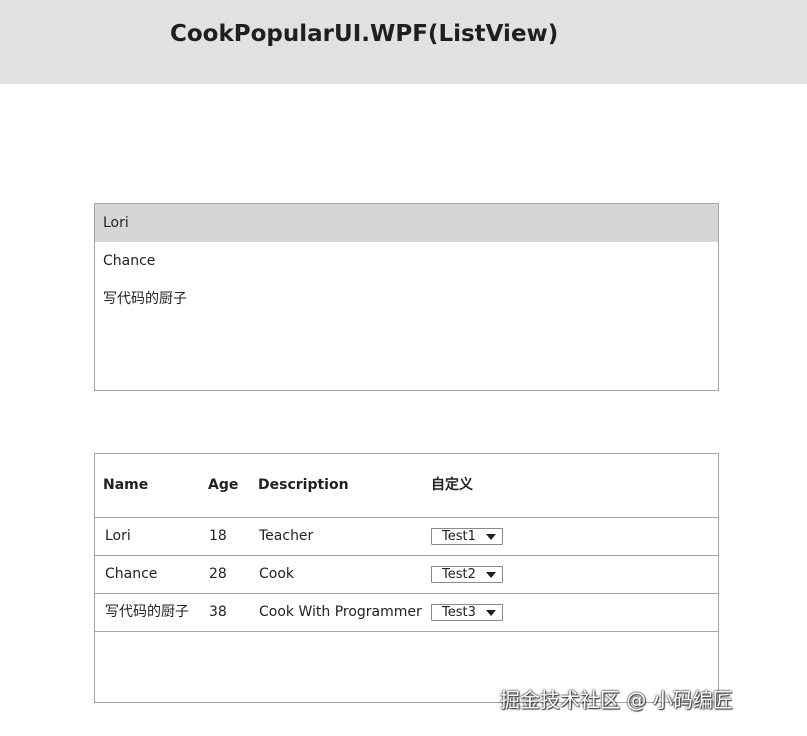 The height and width of the screenshot is (736, 807). Describe the element at coordinates (218, 536) in the screenshot. I see `cell-age: 18` at that location.